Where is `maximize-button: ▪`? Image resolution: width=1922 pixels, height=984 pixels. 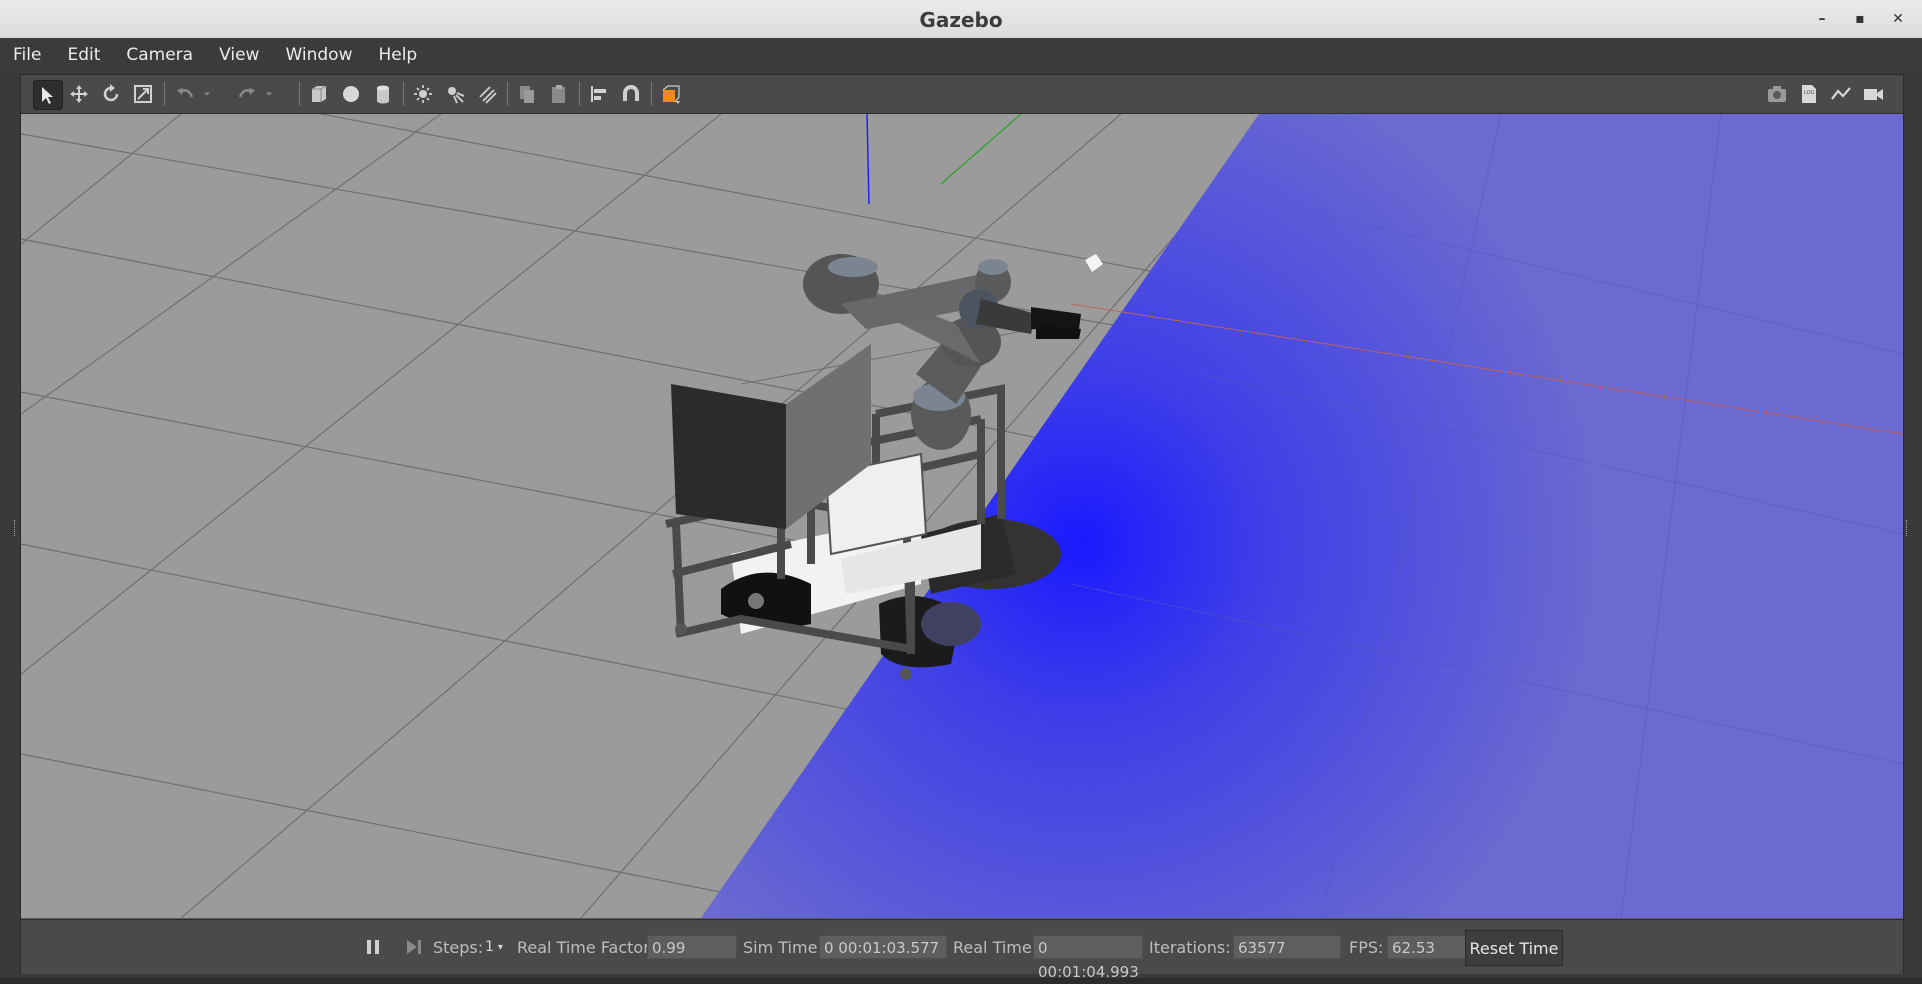
maximize-button: ▪ is located at coordinates (1860, 19).